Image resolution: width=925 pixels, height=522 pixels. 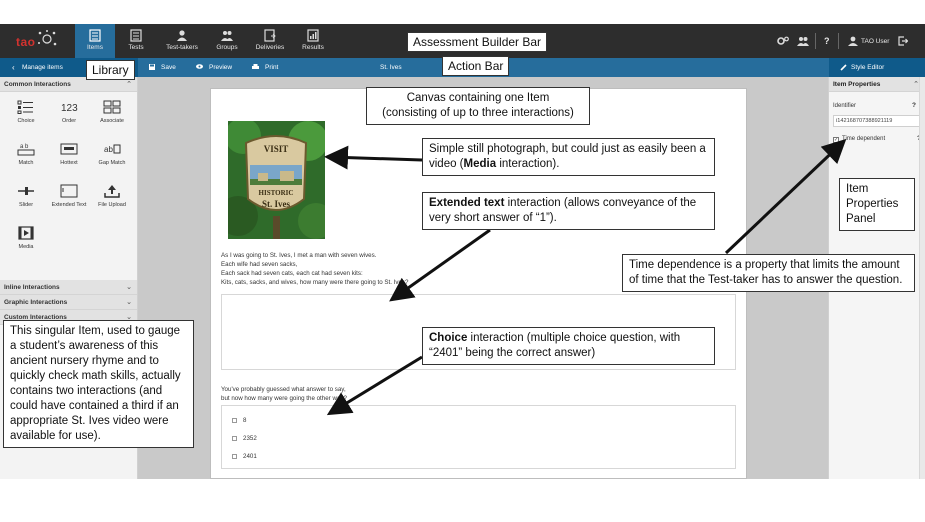 I want to click on file-upload-interaction-tile: File Upload, so click(x=112, y=198).